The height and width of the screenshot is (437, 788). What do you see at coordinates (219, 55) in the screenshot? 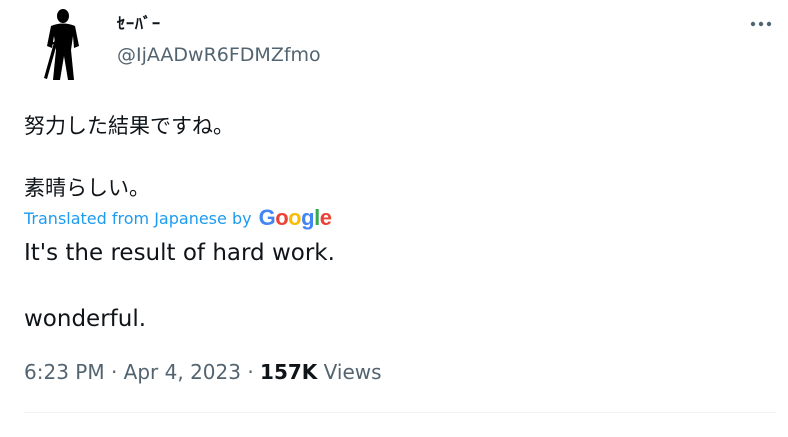
I see `author-handle: @IjAADwR6FDMZfmo` at bounding box center [219, 55].